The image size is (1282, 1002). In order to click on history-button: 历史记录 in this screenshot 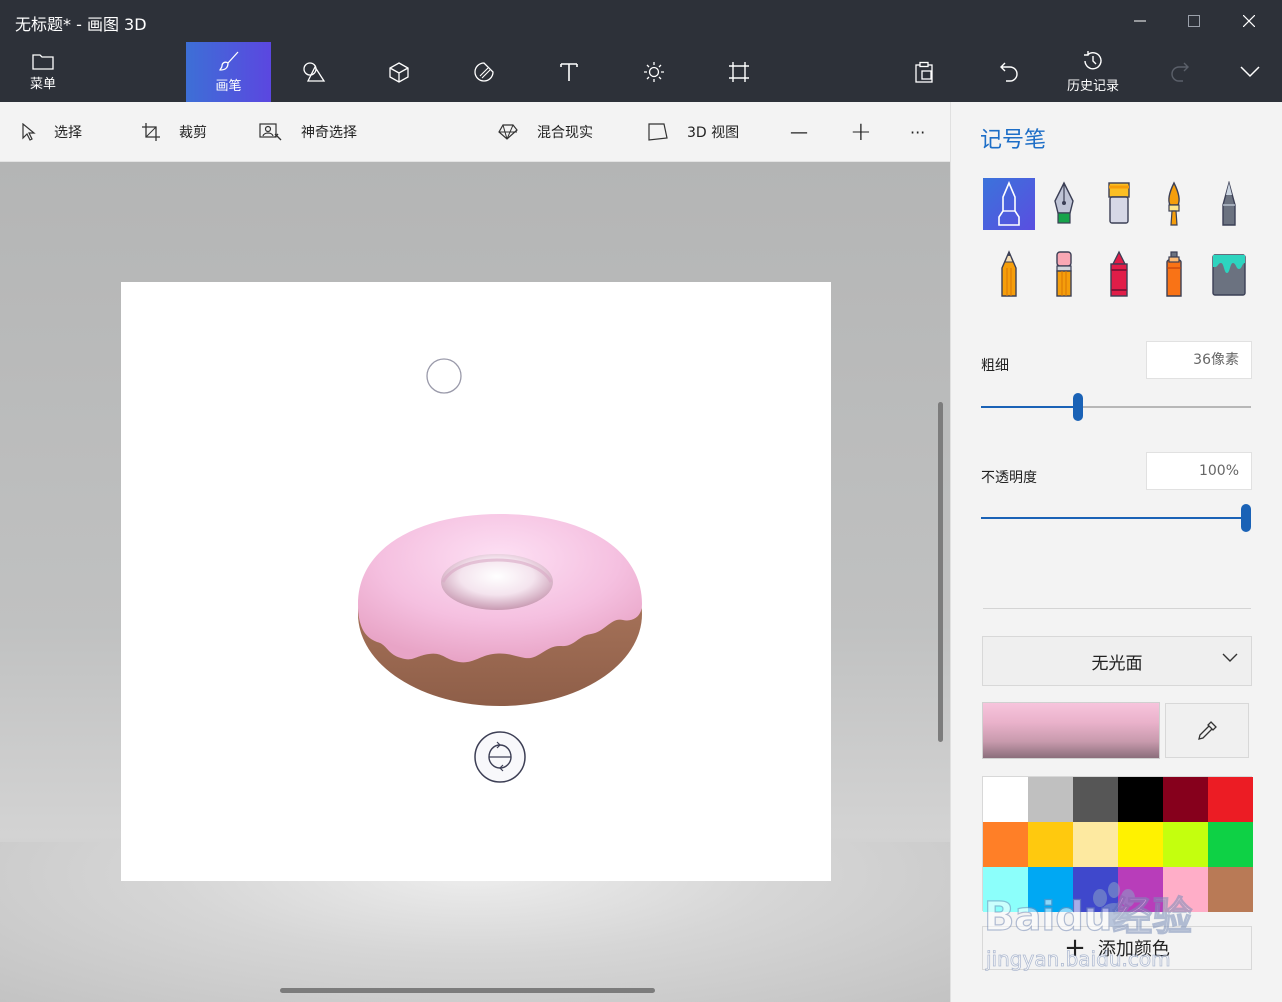, I will do `click(1093, 72)`.